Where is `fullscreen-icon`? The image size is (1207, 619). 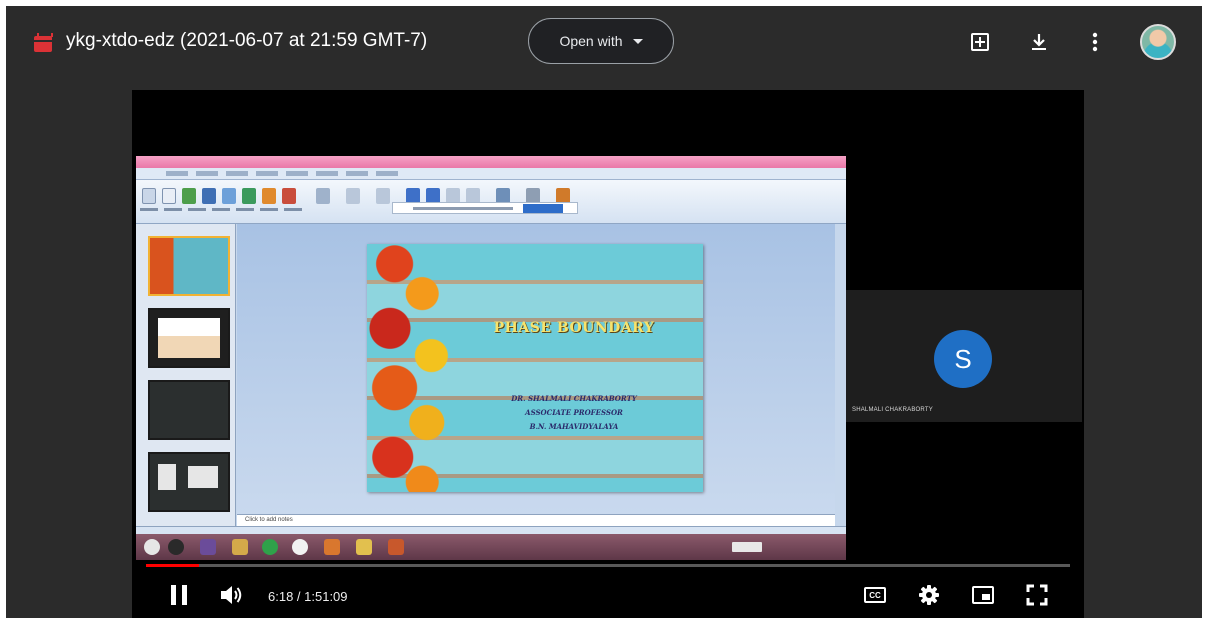
fullscreen-icon is located at coordinates (1037, 595).